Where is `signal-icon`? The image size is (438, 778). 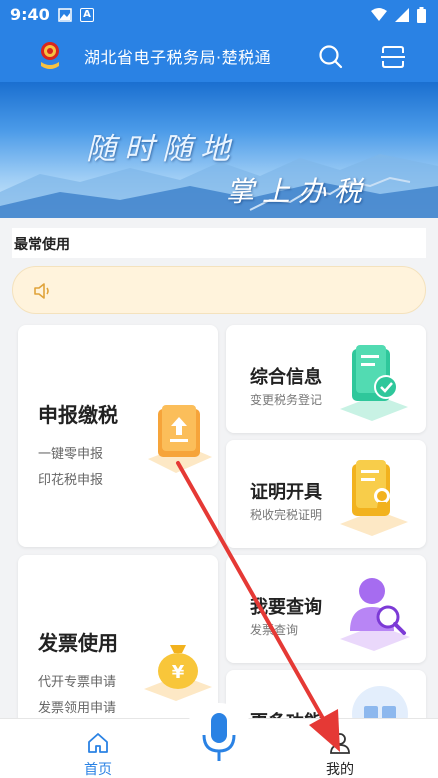 signal-icon is located at coordinates (402, 15).